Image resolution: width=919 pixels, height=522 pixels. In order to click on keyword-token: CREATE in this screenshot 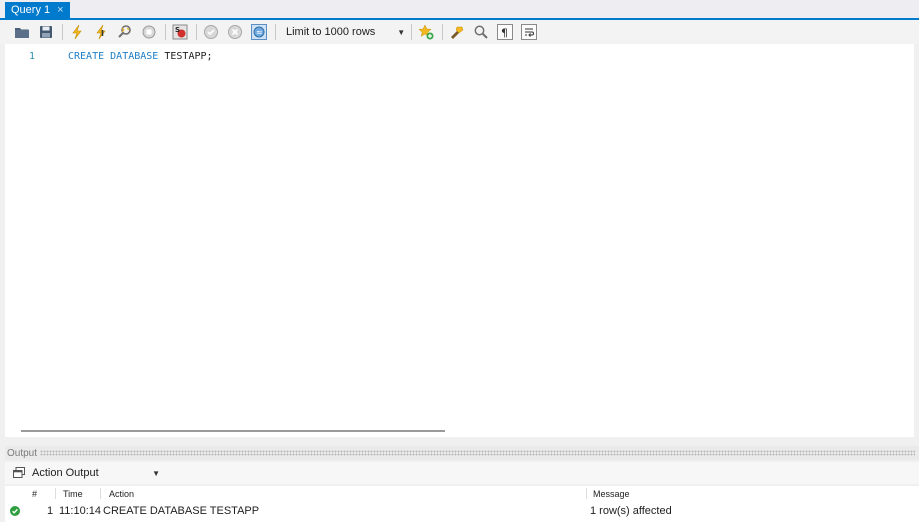, I will do `click(86, 56)`.